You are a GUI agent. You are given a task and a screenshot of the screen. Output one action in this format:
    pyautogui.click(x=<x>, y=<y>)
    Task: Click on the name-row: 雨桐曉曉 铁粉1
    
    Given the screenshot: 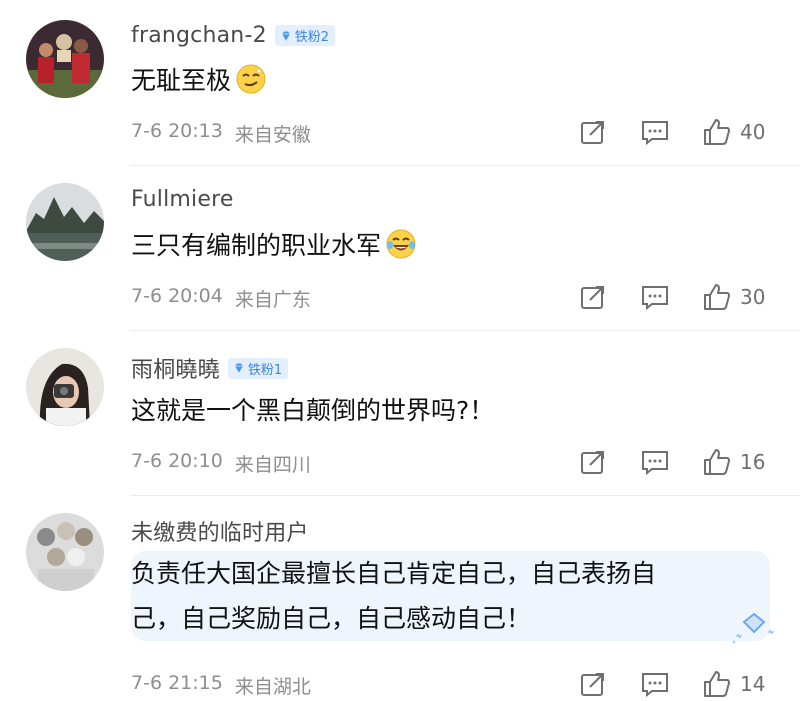 What is the action you would take?
    pyautogui.click(x=210, y=368)
    